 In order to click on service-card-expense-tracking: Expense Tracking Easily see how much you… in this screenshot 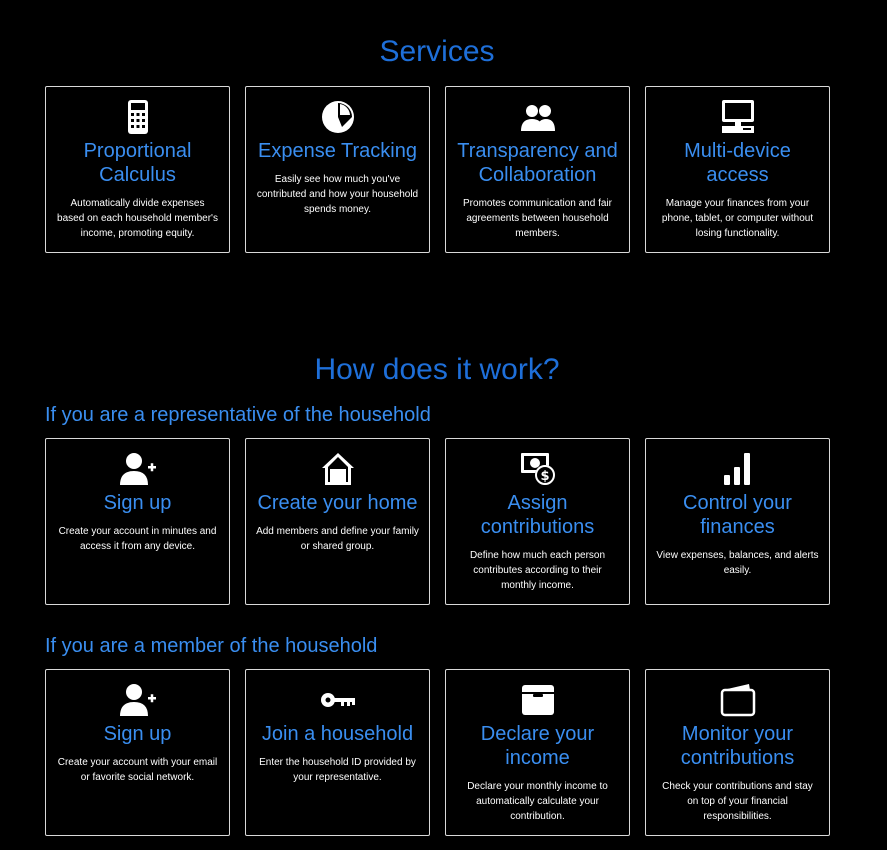, I will do `click(337, 169)`.